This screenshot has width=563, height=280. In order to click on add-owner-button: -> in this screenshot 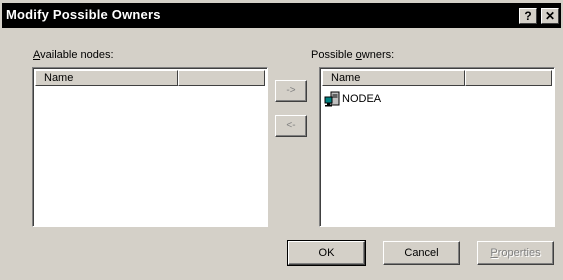, I will do `click(291, 91)`.